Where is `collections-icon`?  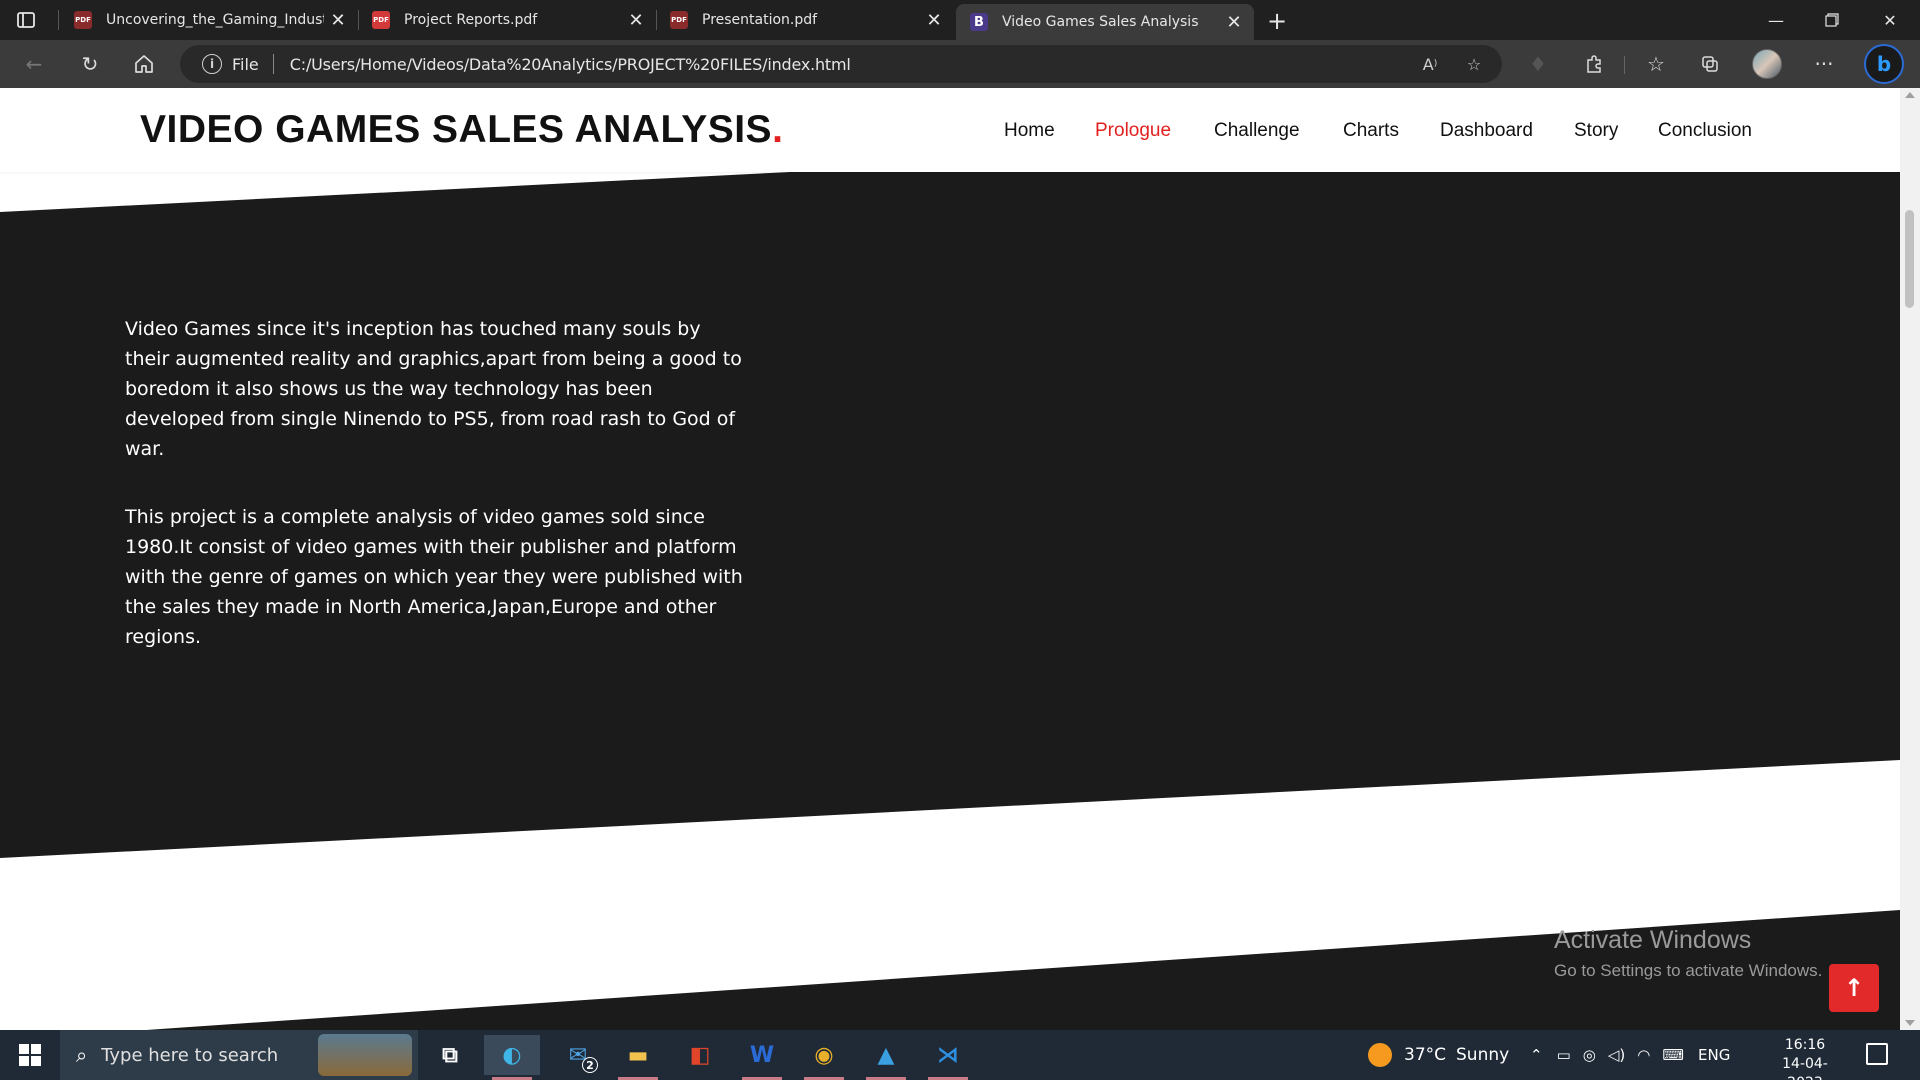 collections-icon is located at coordinates (1710, 64).